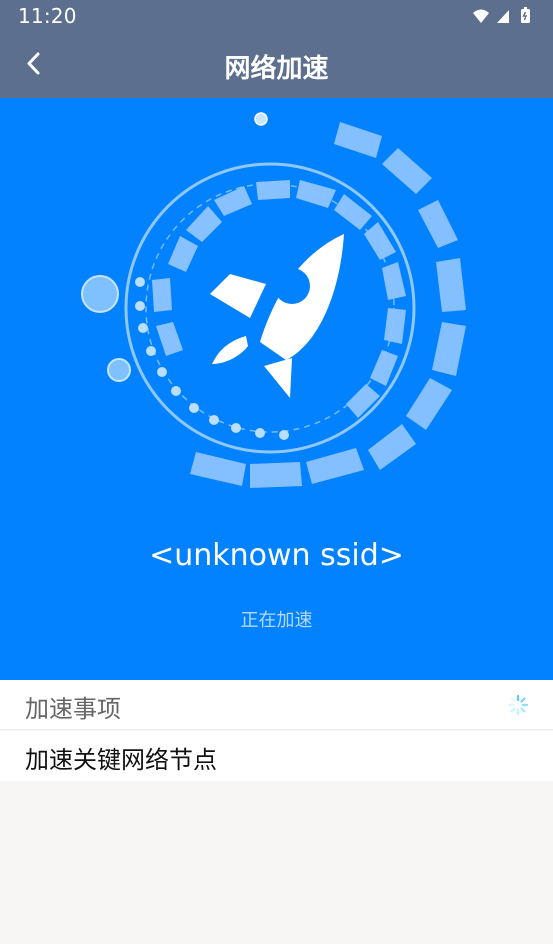 Image resolution: width=553 pixels, height=944 pixels. What do you see at coordinates (277, 316) in the screenshot?
I see `rocket-icon` at bounding box center [277, 316].